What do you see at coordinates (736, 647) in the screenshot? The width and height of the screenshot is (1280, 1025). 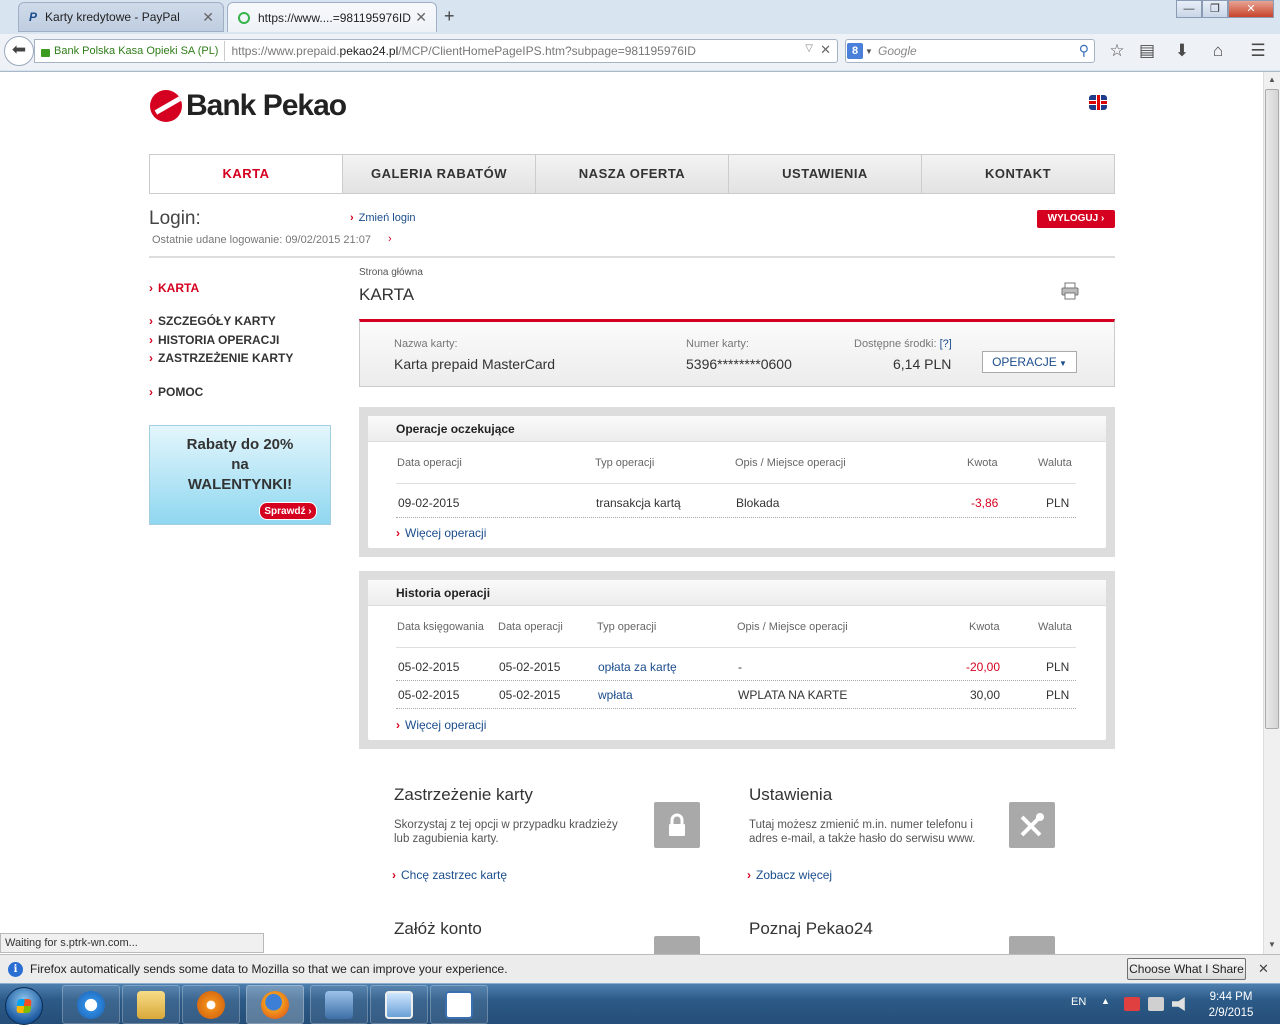 I see `divider` at bounding box center [736, 647].